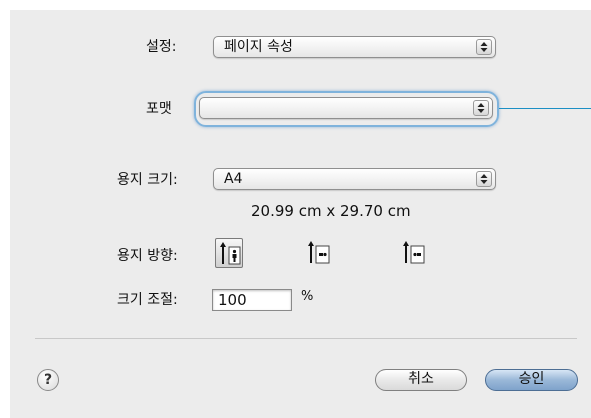 This screenshot has width=591, height=418. What do you see at coordinates (307, 296) in the screenshot?
I see `scale-unit: %` at bounding box center [307, 296].